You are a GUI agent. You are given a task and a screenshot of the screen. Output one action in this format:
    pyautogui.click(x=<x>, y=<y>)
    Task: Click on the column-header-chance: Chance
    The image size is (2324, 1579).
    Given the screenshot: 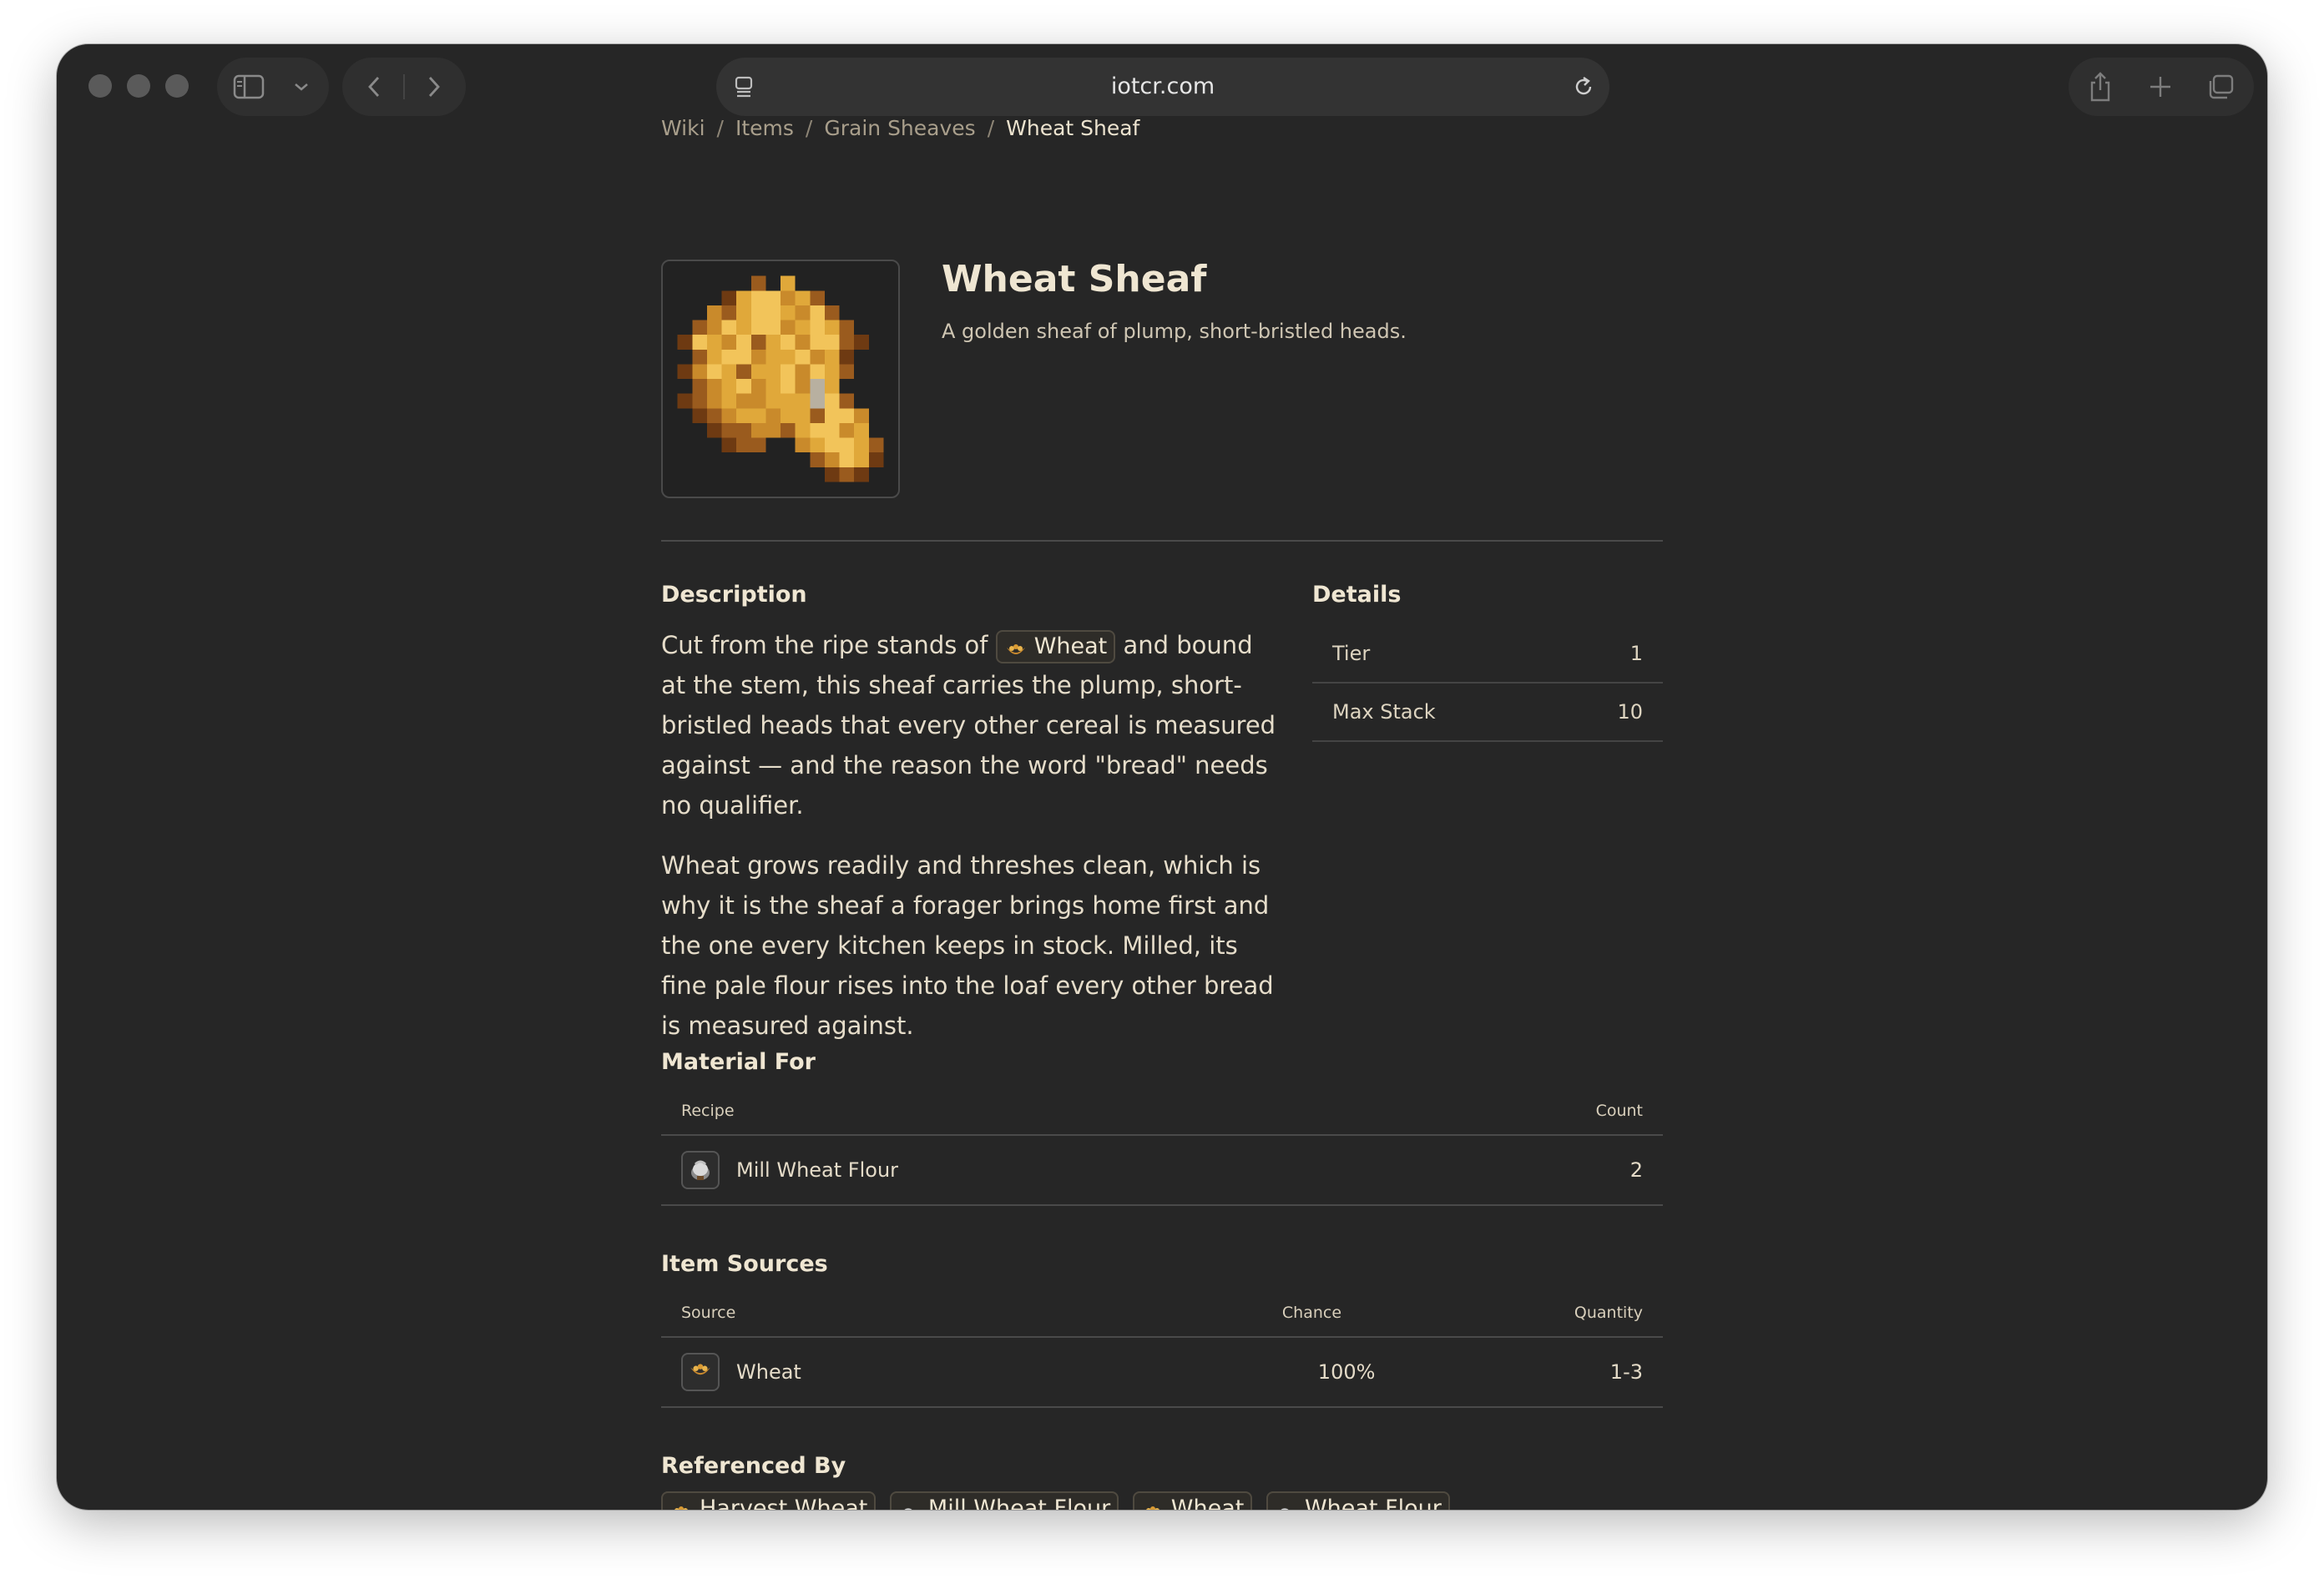 What is the action you would take?
    pyautogui.click(x=1311, y=1313)
    